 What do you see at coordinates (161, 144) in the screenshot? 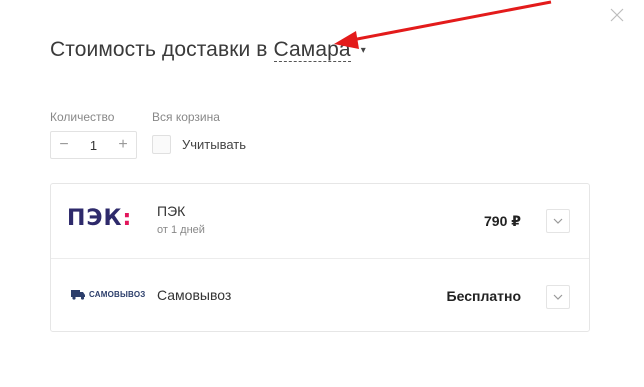
I see `consider-cart-checkbox` at bounding box center [161, 144].